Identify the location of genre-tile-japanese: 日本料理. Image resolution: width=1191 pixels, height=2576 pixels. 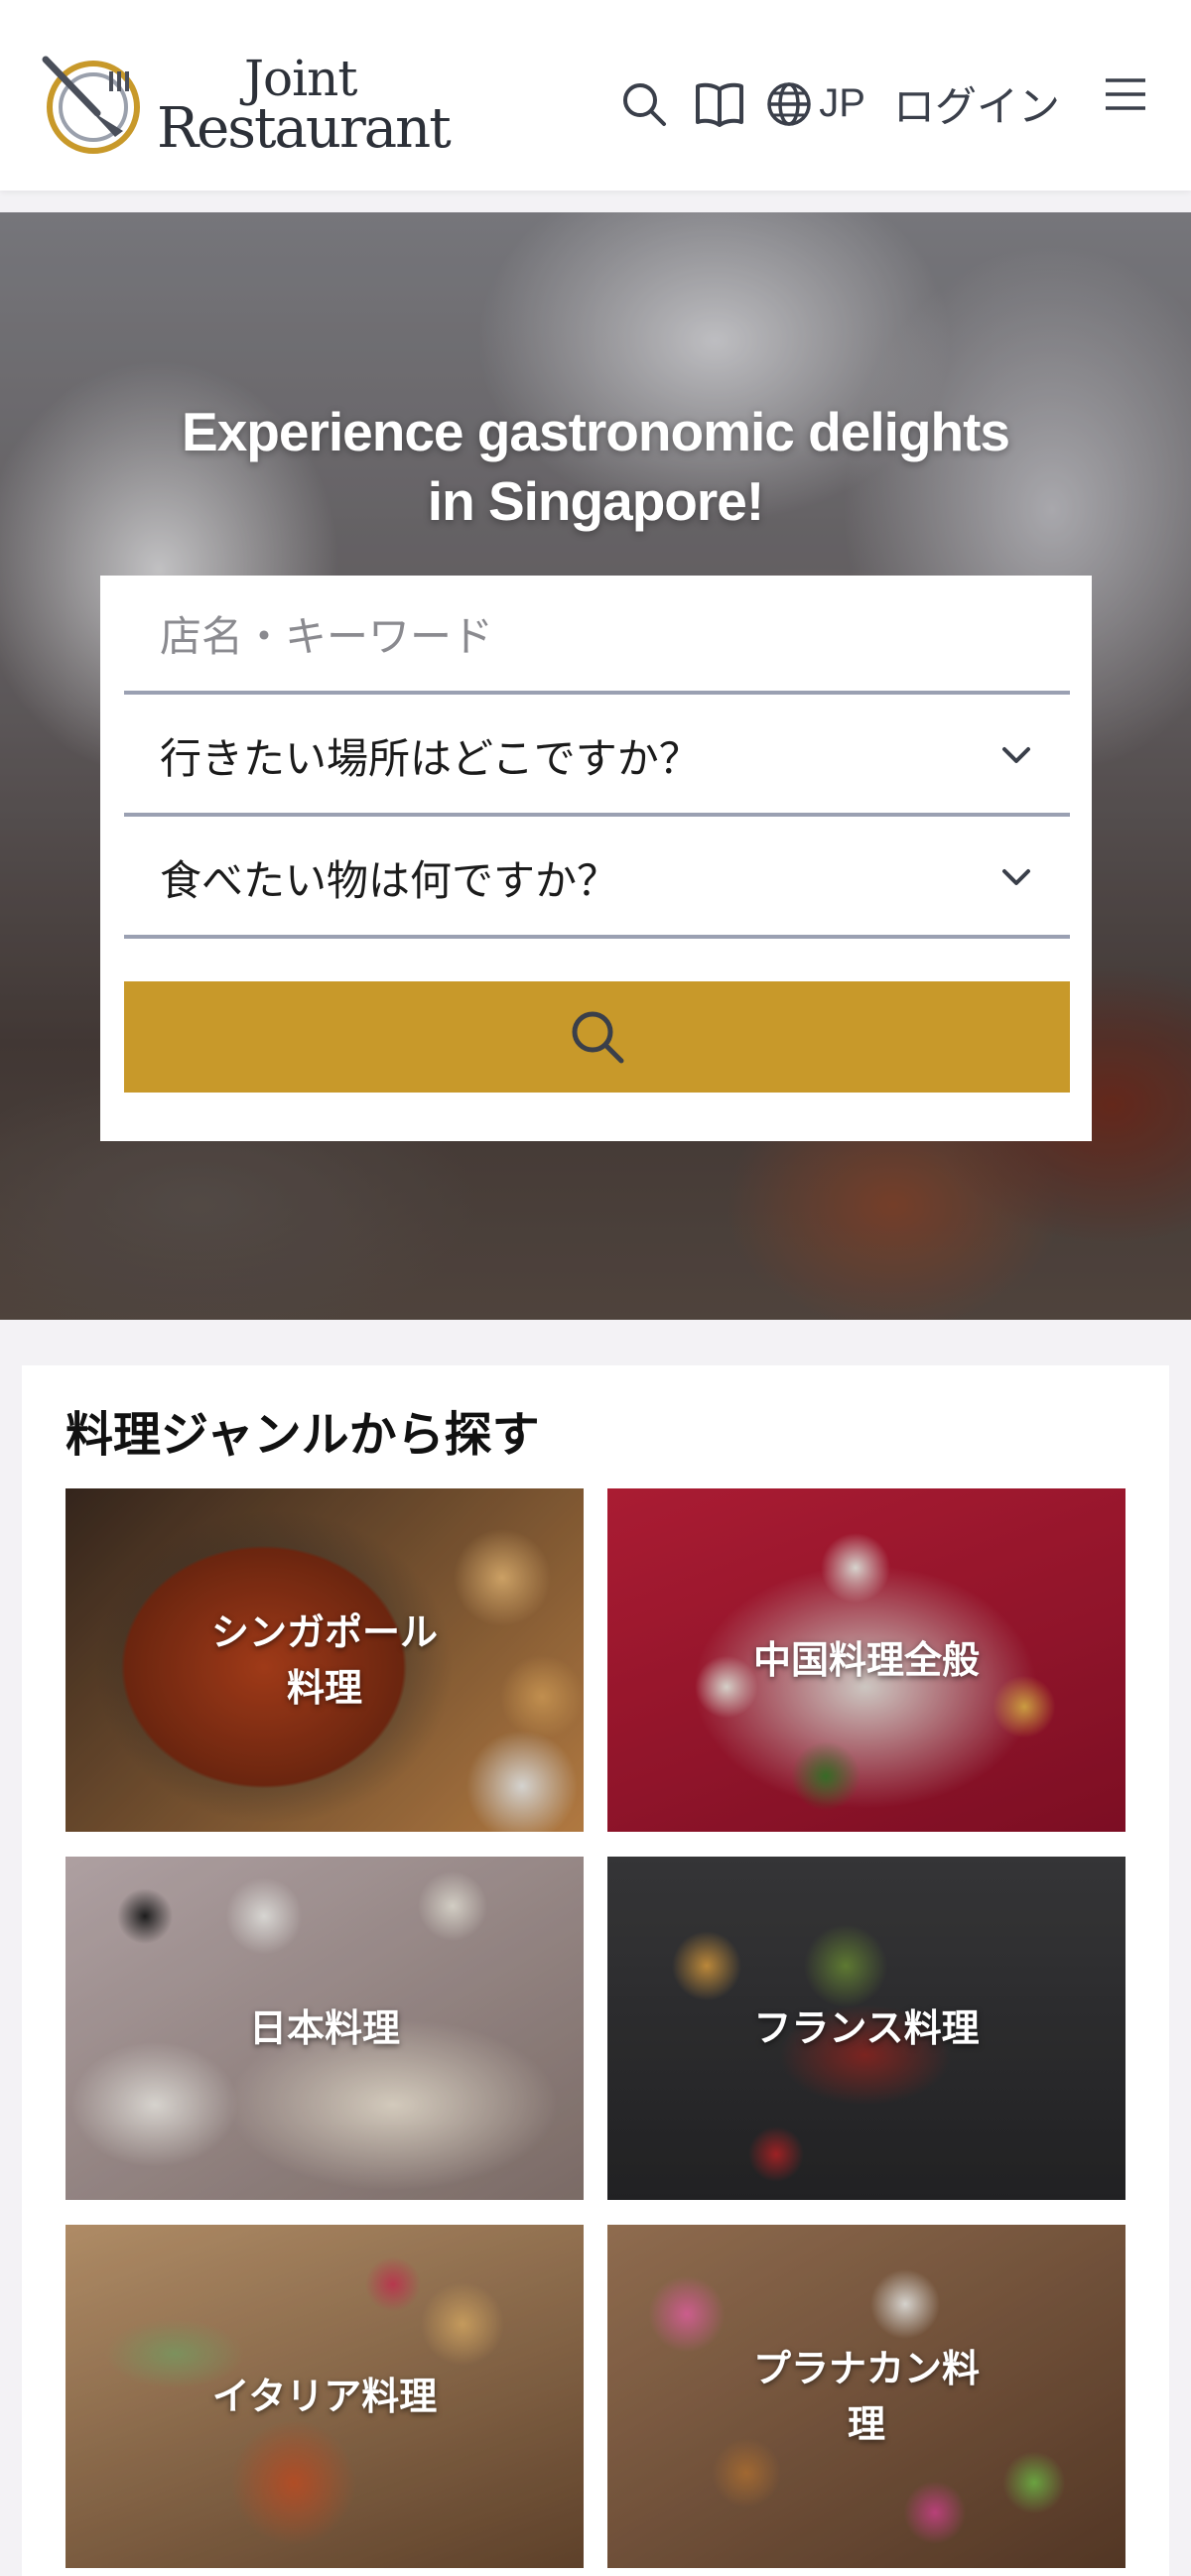
(325, 2029).